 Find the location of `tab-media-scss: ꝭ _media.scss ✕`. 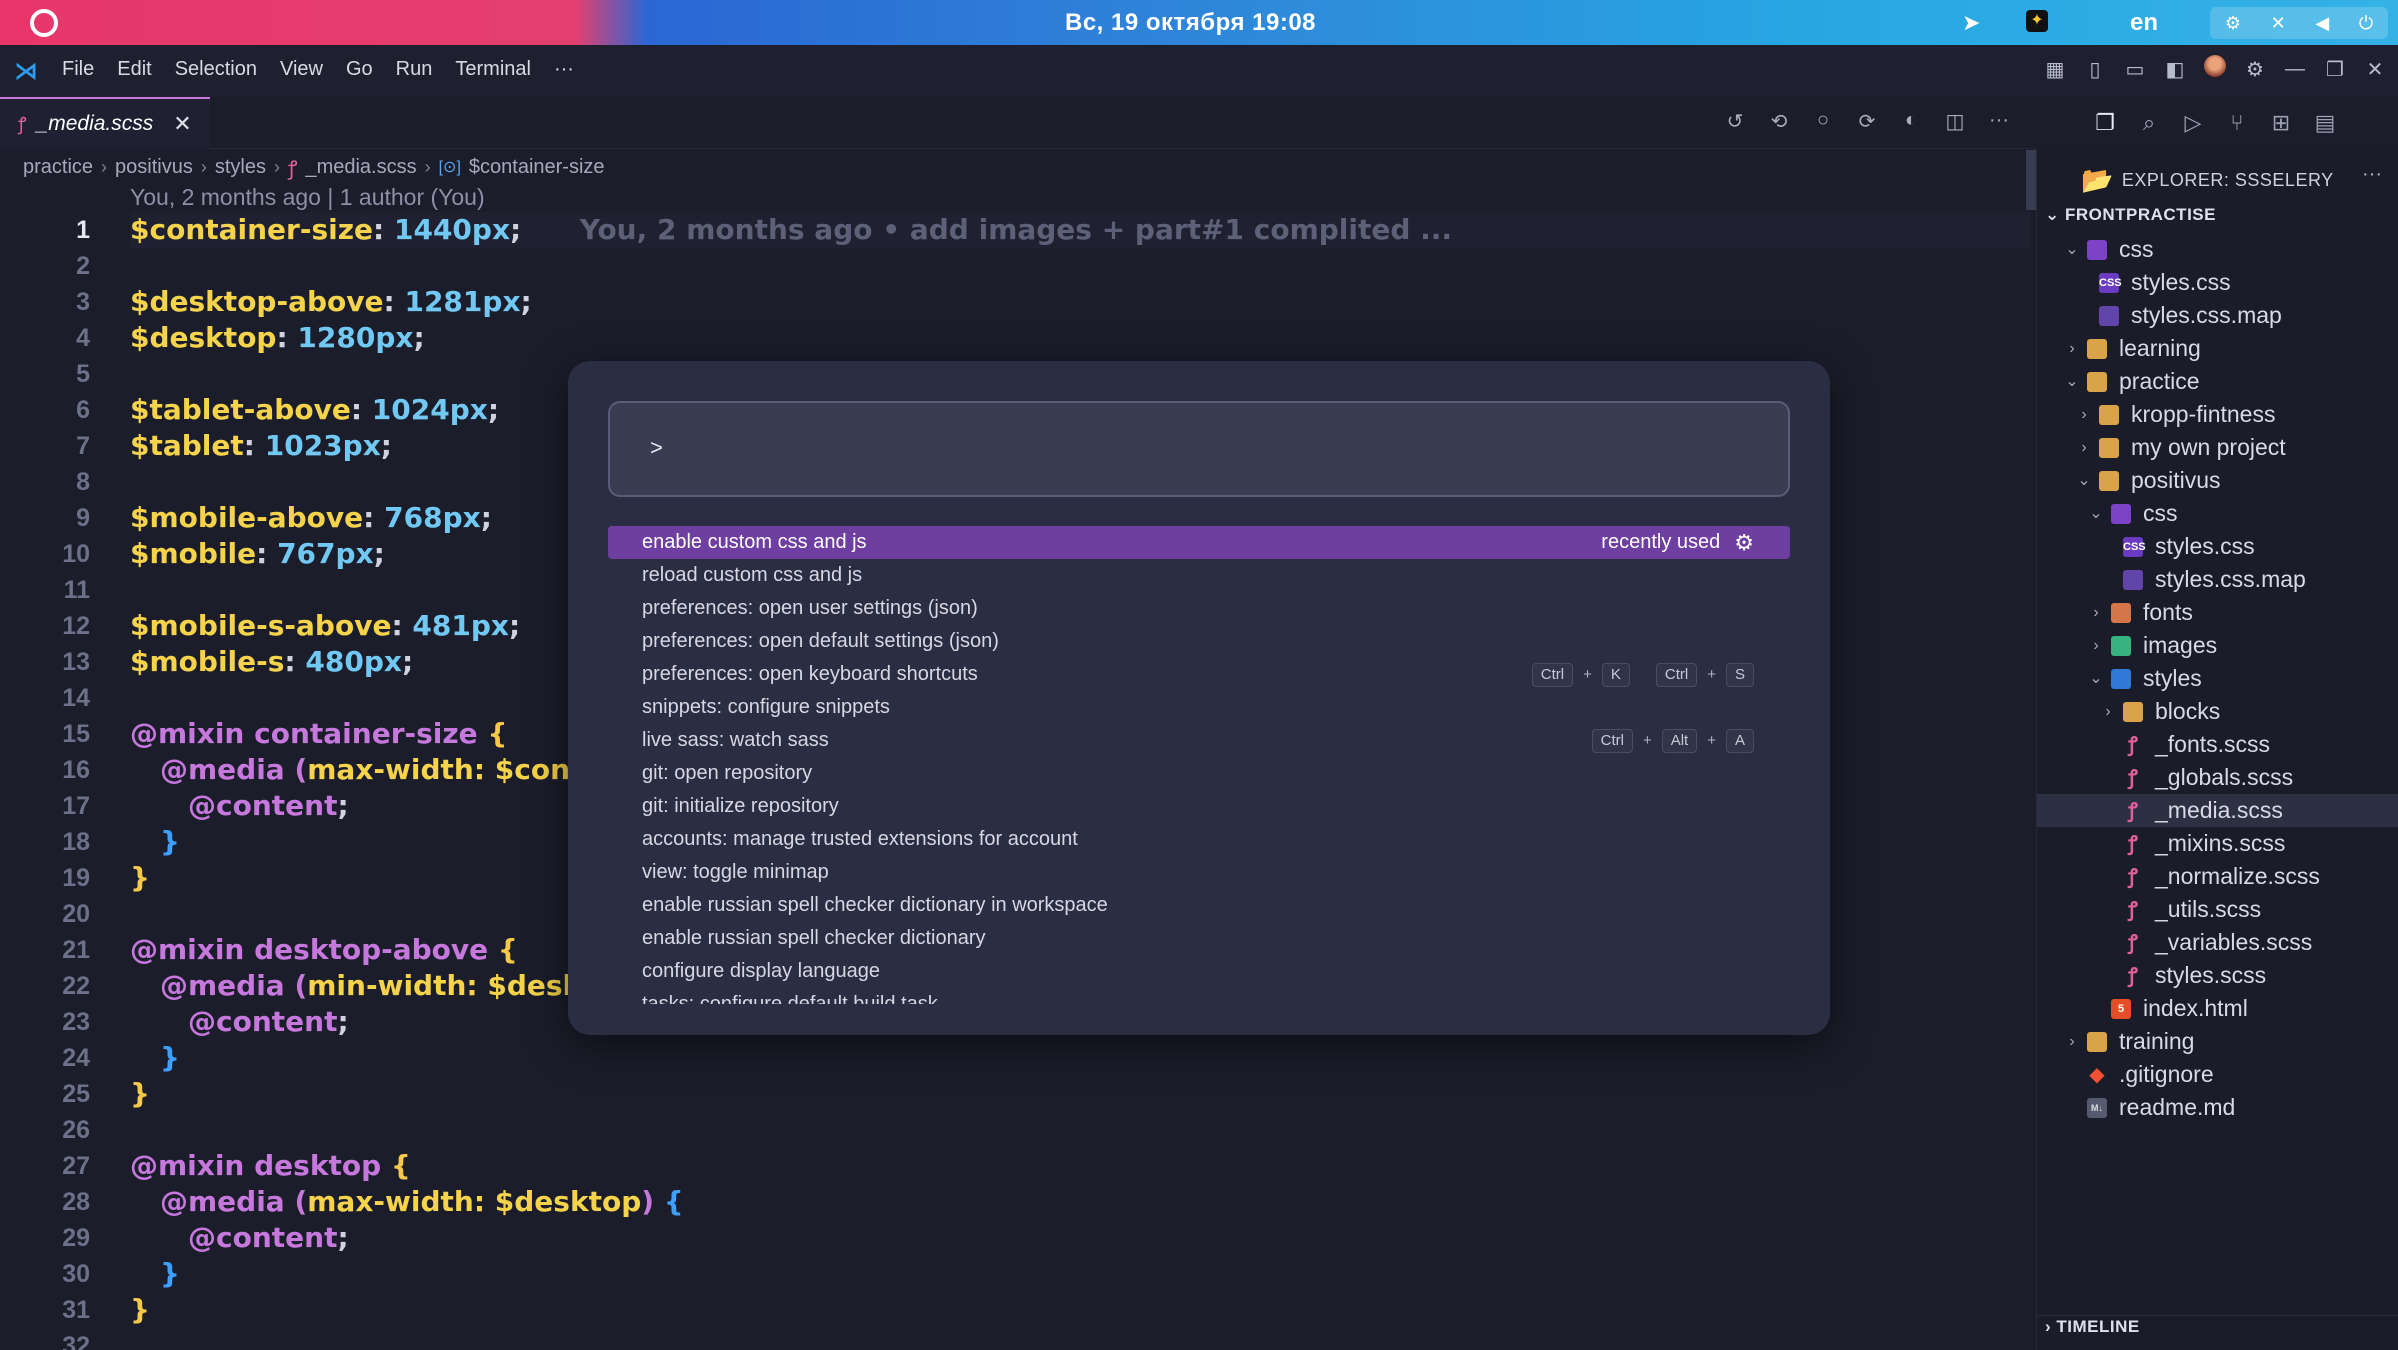

tab-media-scss: ꝭ _media.scss ✕ is located at coordinates (105, 123).